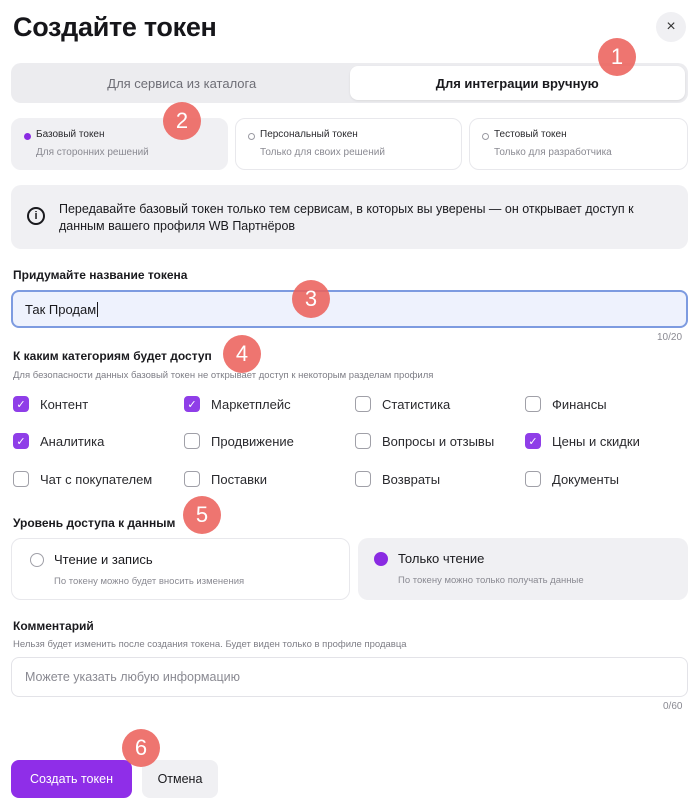 This screenshot has width=688, height=802. I want to click on comment-input, so click(349, 677).